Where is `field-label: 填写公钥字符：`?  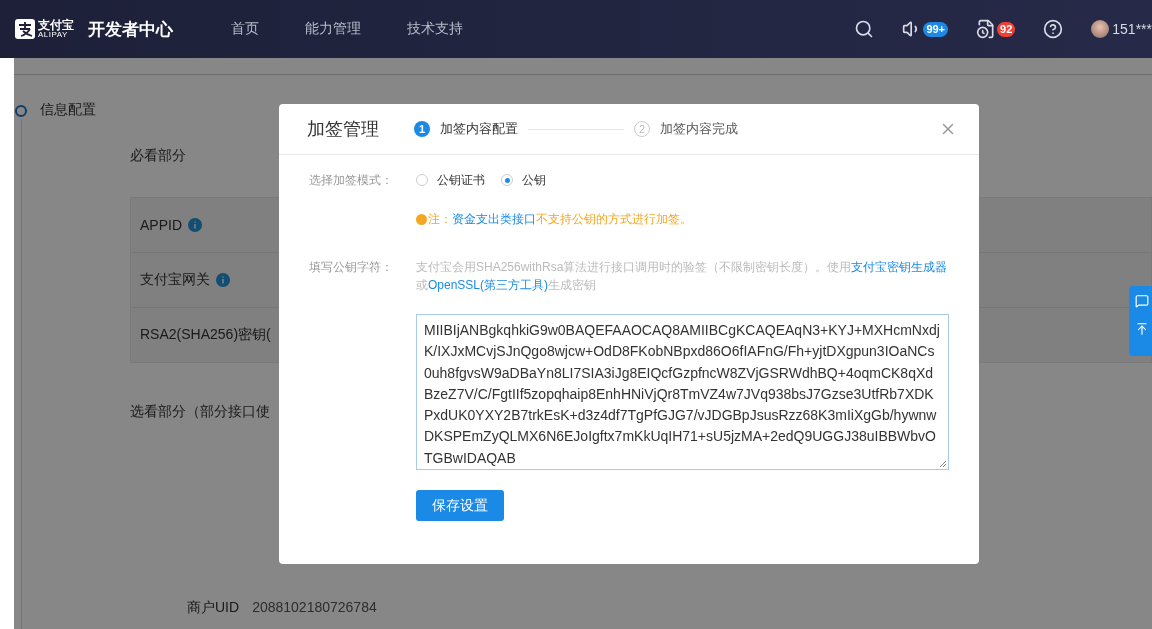 field-label: 填写公钥字符： is located at coordinates (351, 267).